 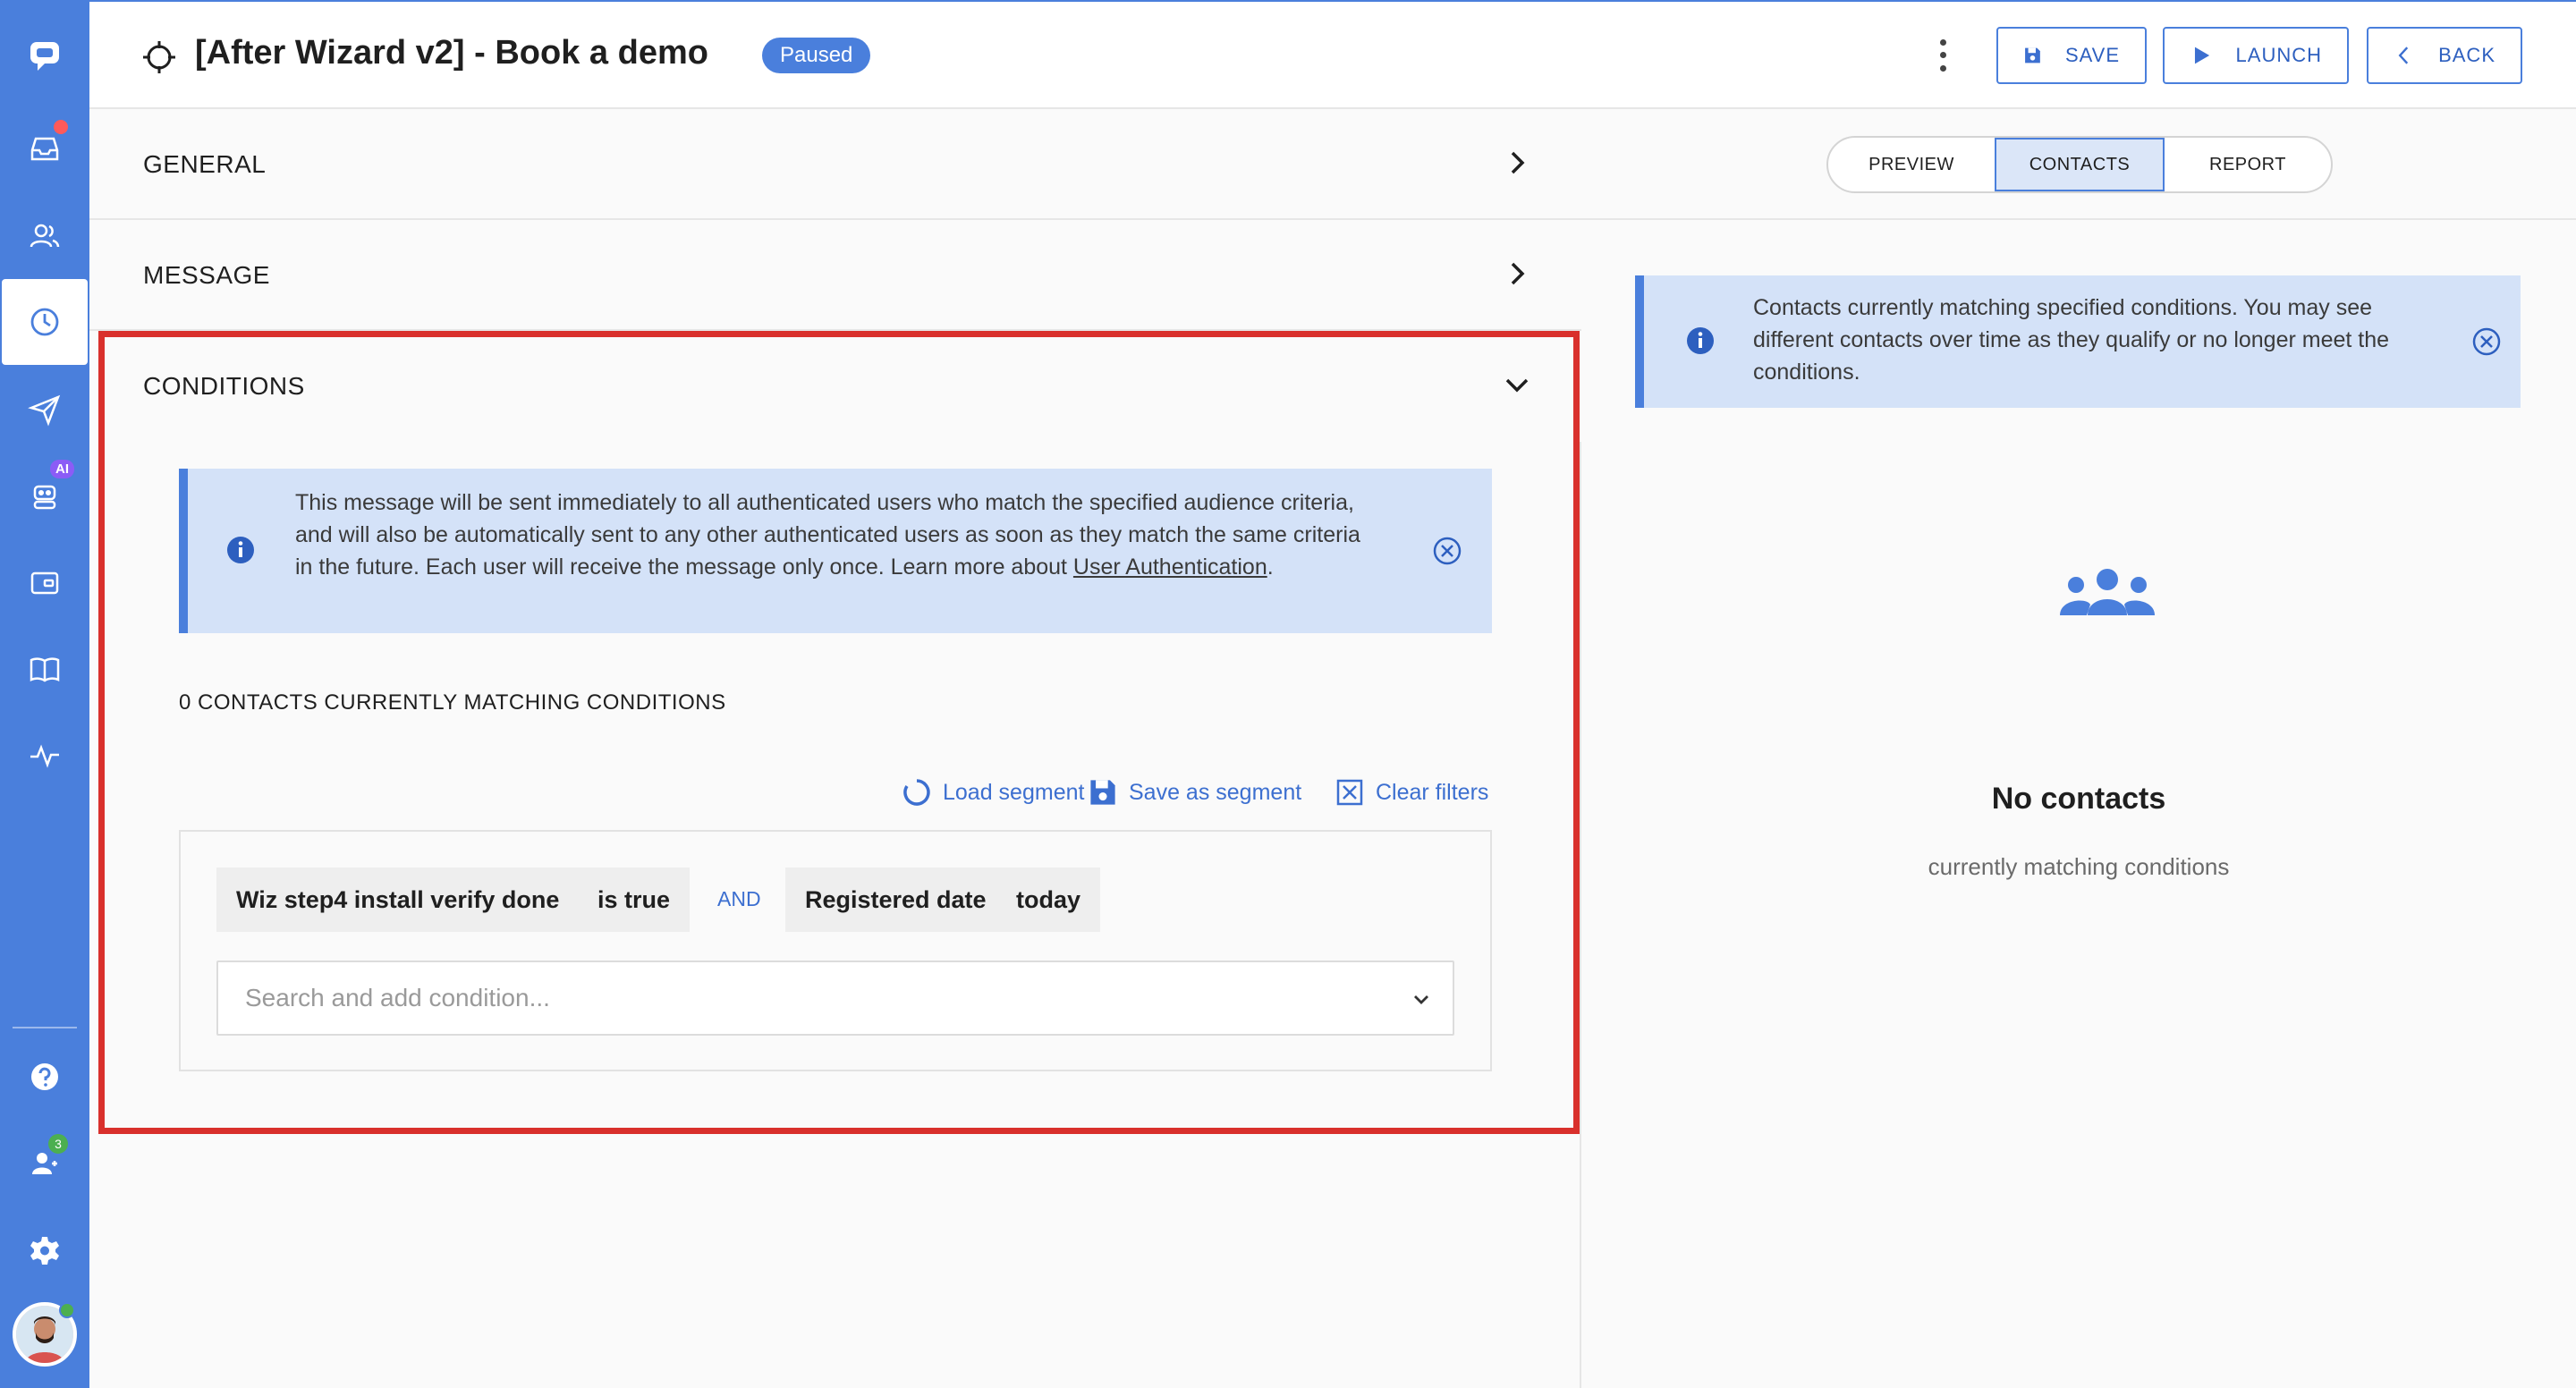 What do you see at coordinates (2202, 56) in the screenshot?
I see `play-icon` at bounding box center [2202, 56].